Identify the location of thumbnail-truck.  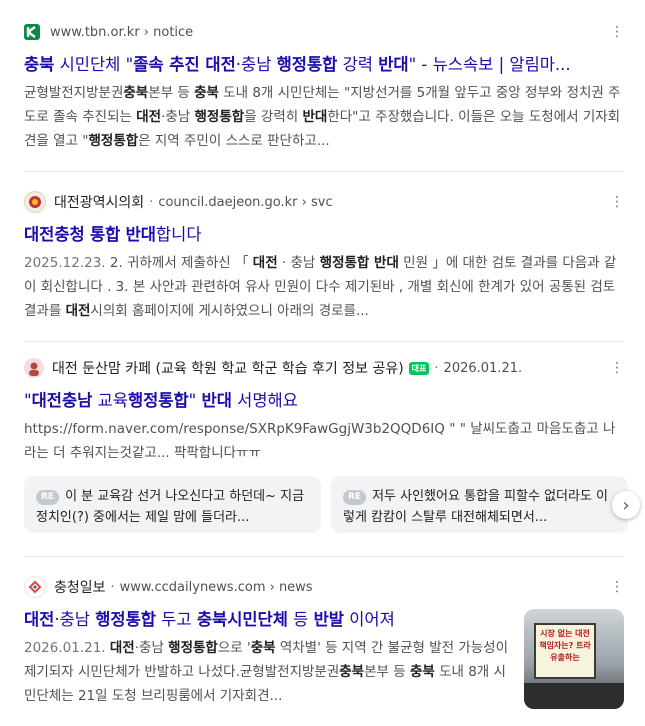
(574, 696).